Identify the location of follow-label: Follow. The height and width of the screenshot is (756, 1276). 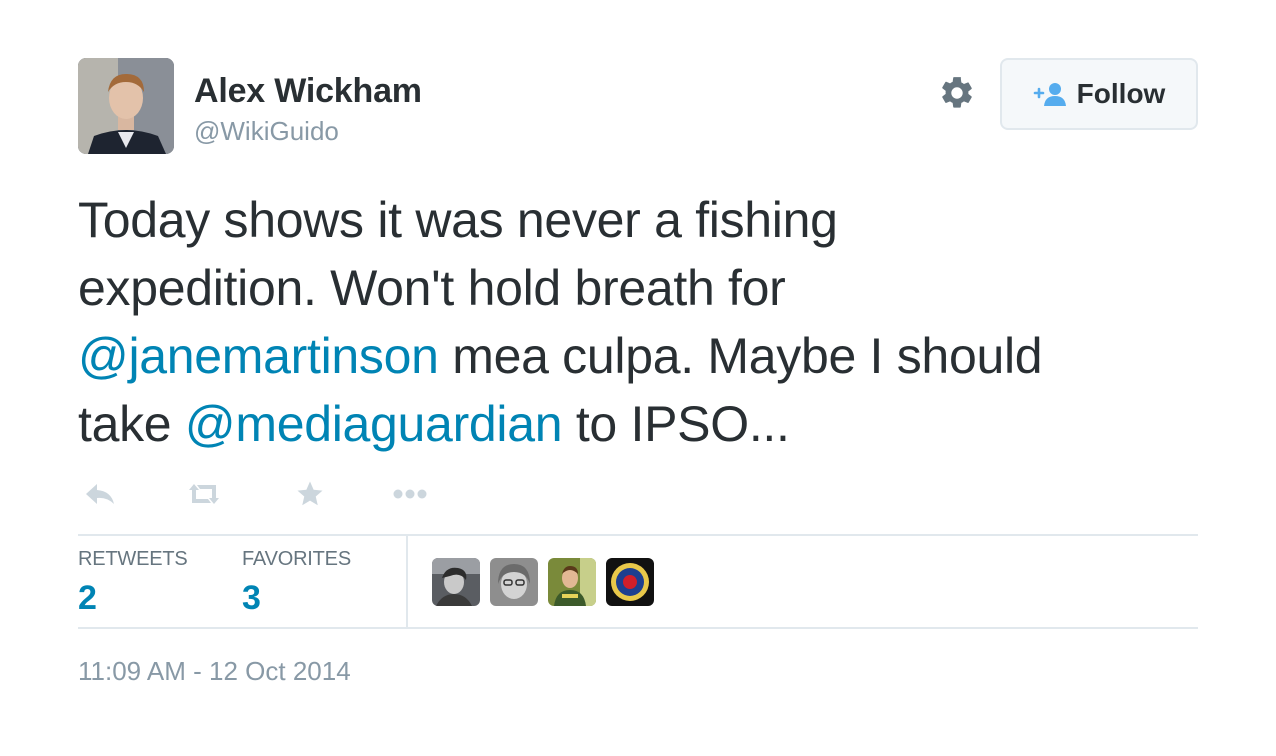
(1121, 93).